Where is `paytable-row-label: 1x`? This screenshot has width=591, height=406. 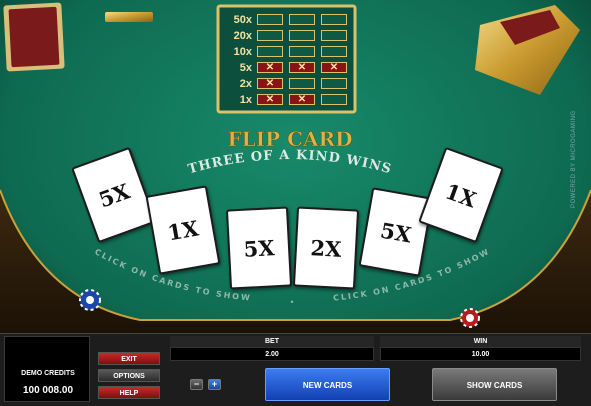
paytable-row-label: 1x is located at coordinates (245, 100).